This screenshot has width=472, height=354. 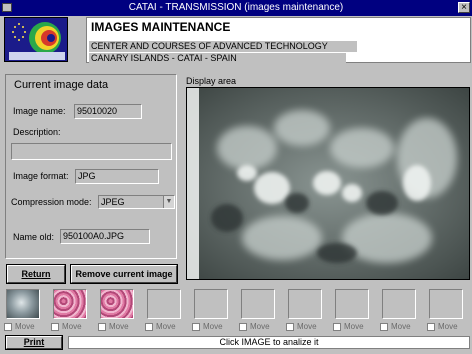 I want to click on page-title: IMAGES MAINTENANCE, so click(x=161, y=27).